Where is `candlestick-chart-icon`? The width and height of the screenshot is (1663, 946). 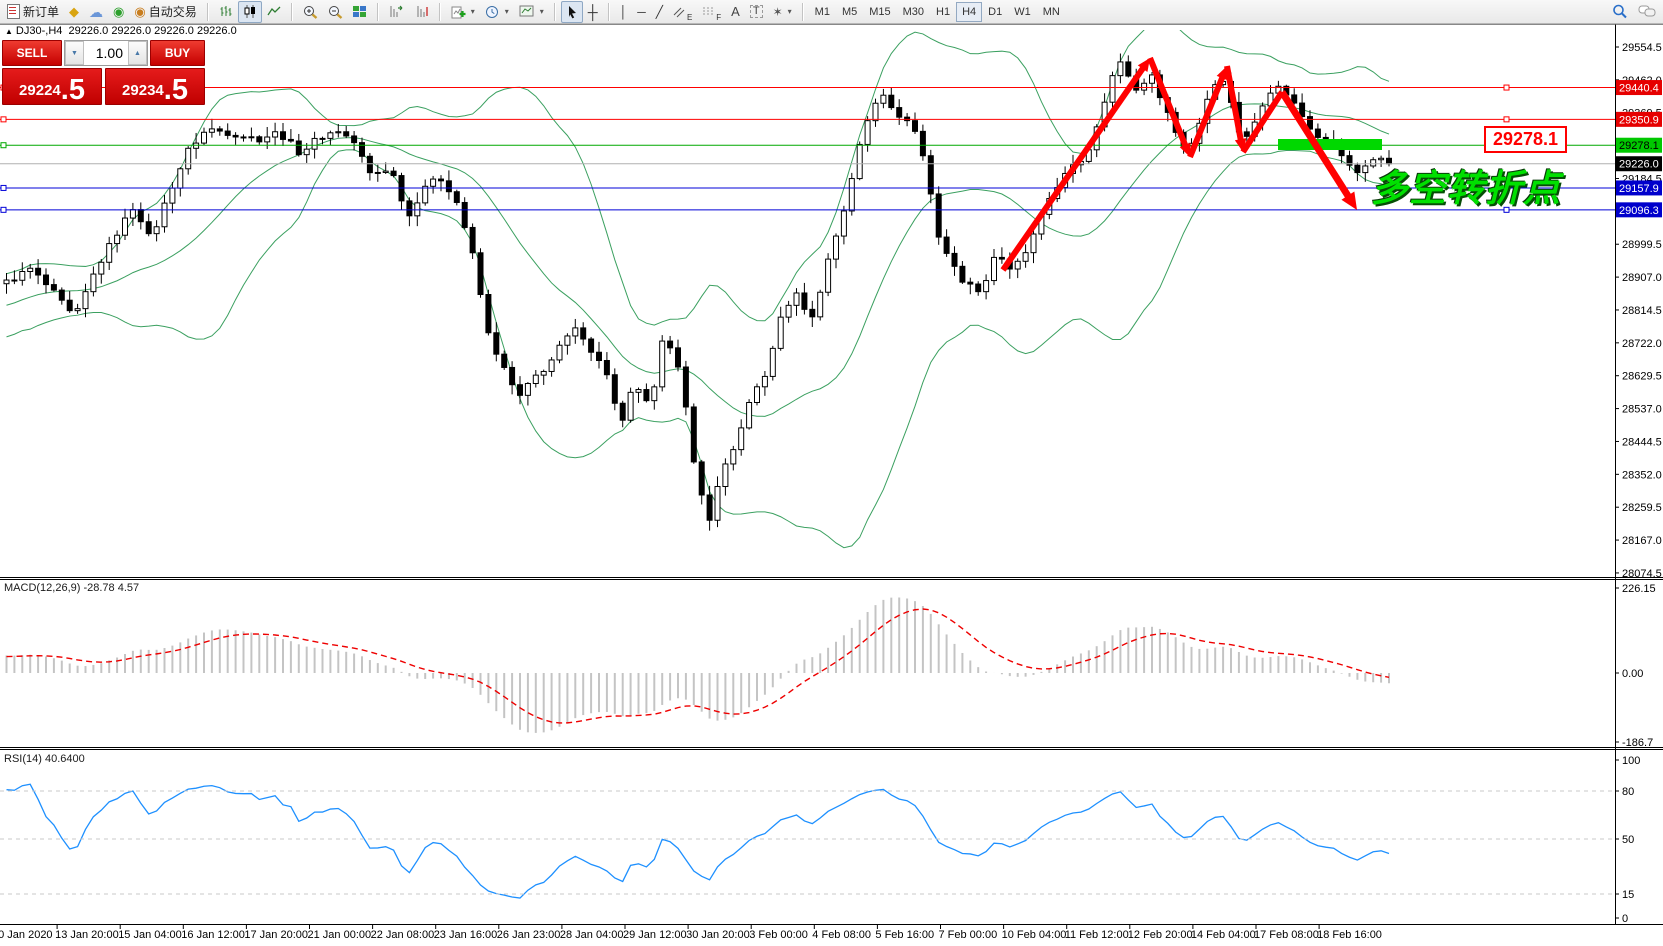 candlestick-chart-icon is located at coordinates (249, 11).